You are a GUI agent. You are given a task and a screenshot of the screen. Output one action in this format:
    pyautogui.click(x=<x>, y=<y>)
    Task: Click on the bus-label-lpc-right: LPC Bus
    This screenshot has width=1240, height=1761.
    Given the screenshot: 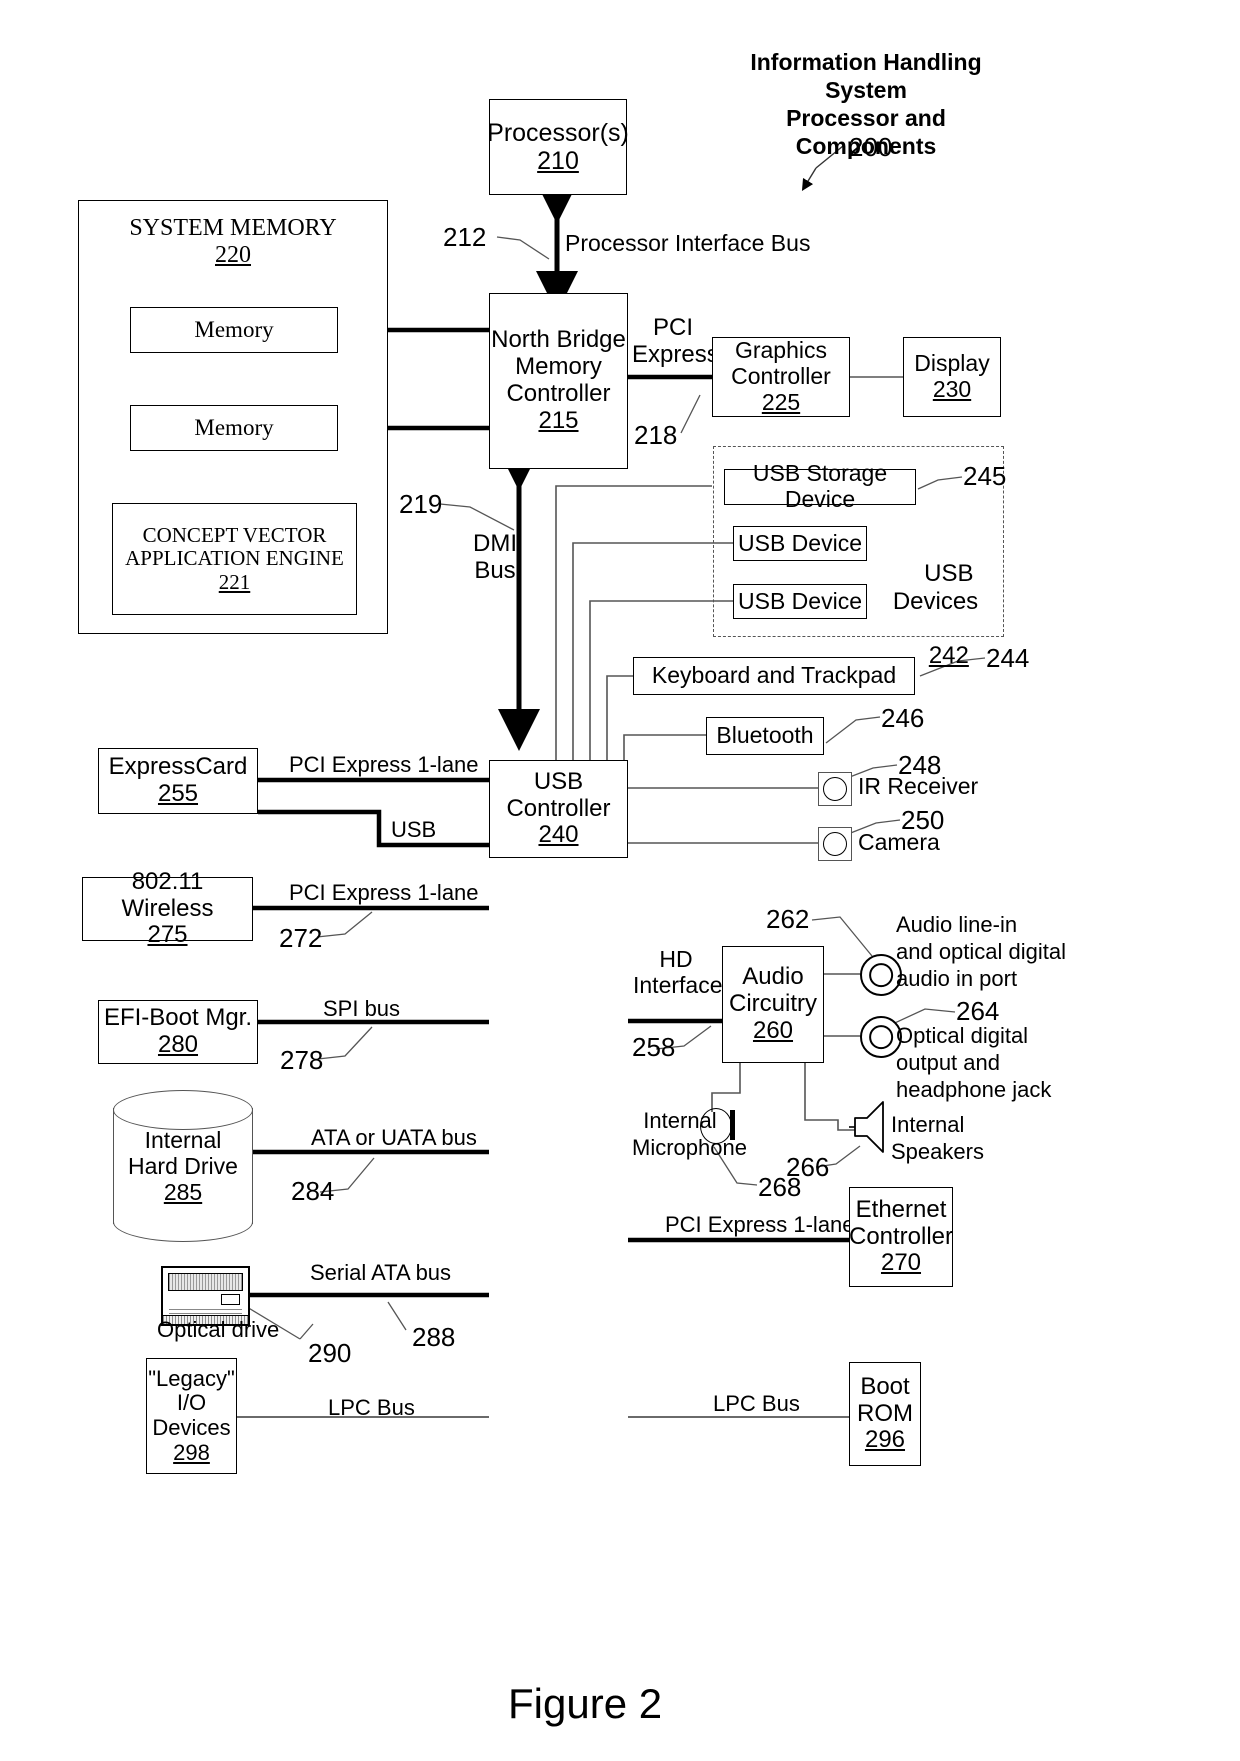 What is the action you would take?
    pyautogui.click(x=756, y=1403)
    